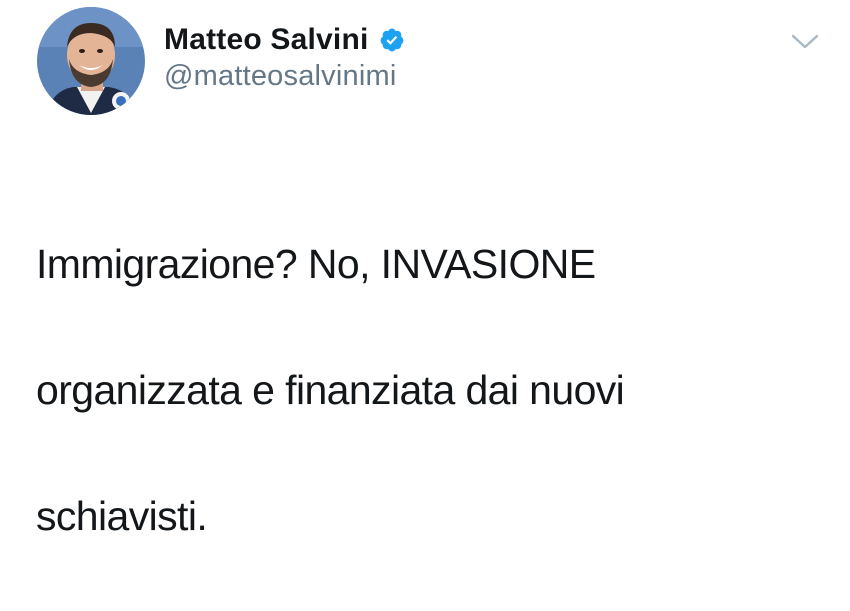 This screenshot has height=611, width=850. I want to click on tweet-text-line: schiavisti., so click(122, 516).